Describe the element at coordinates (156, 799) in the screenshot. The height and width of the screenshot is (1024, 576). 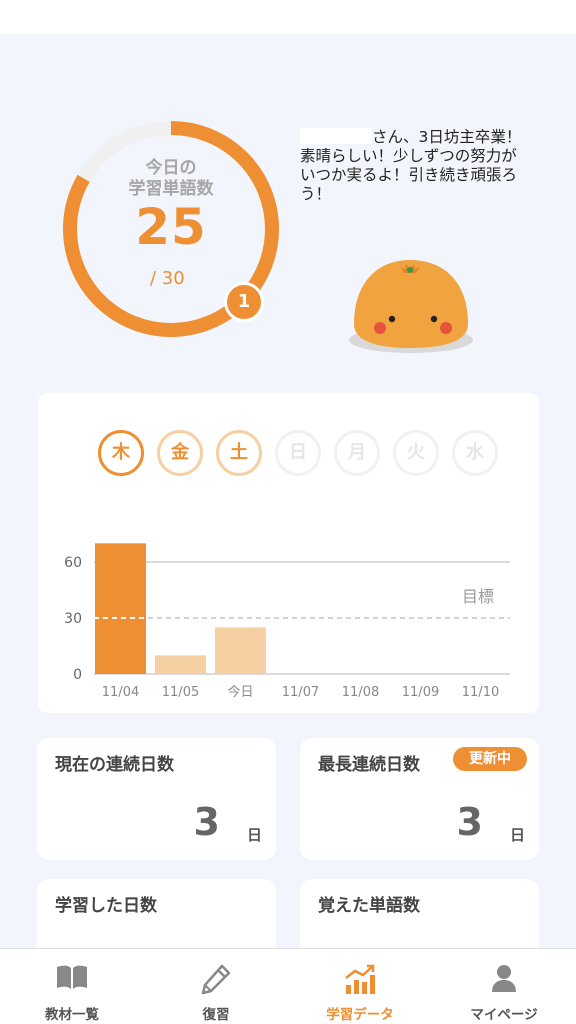
I see `current-streak-card: 現在の連続日数 3 日` at that location.